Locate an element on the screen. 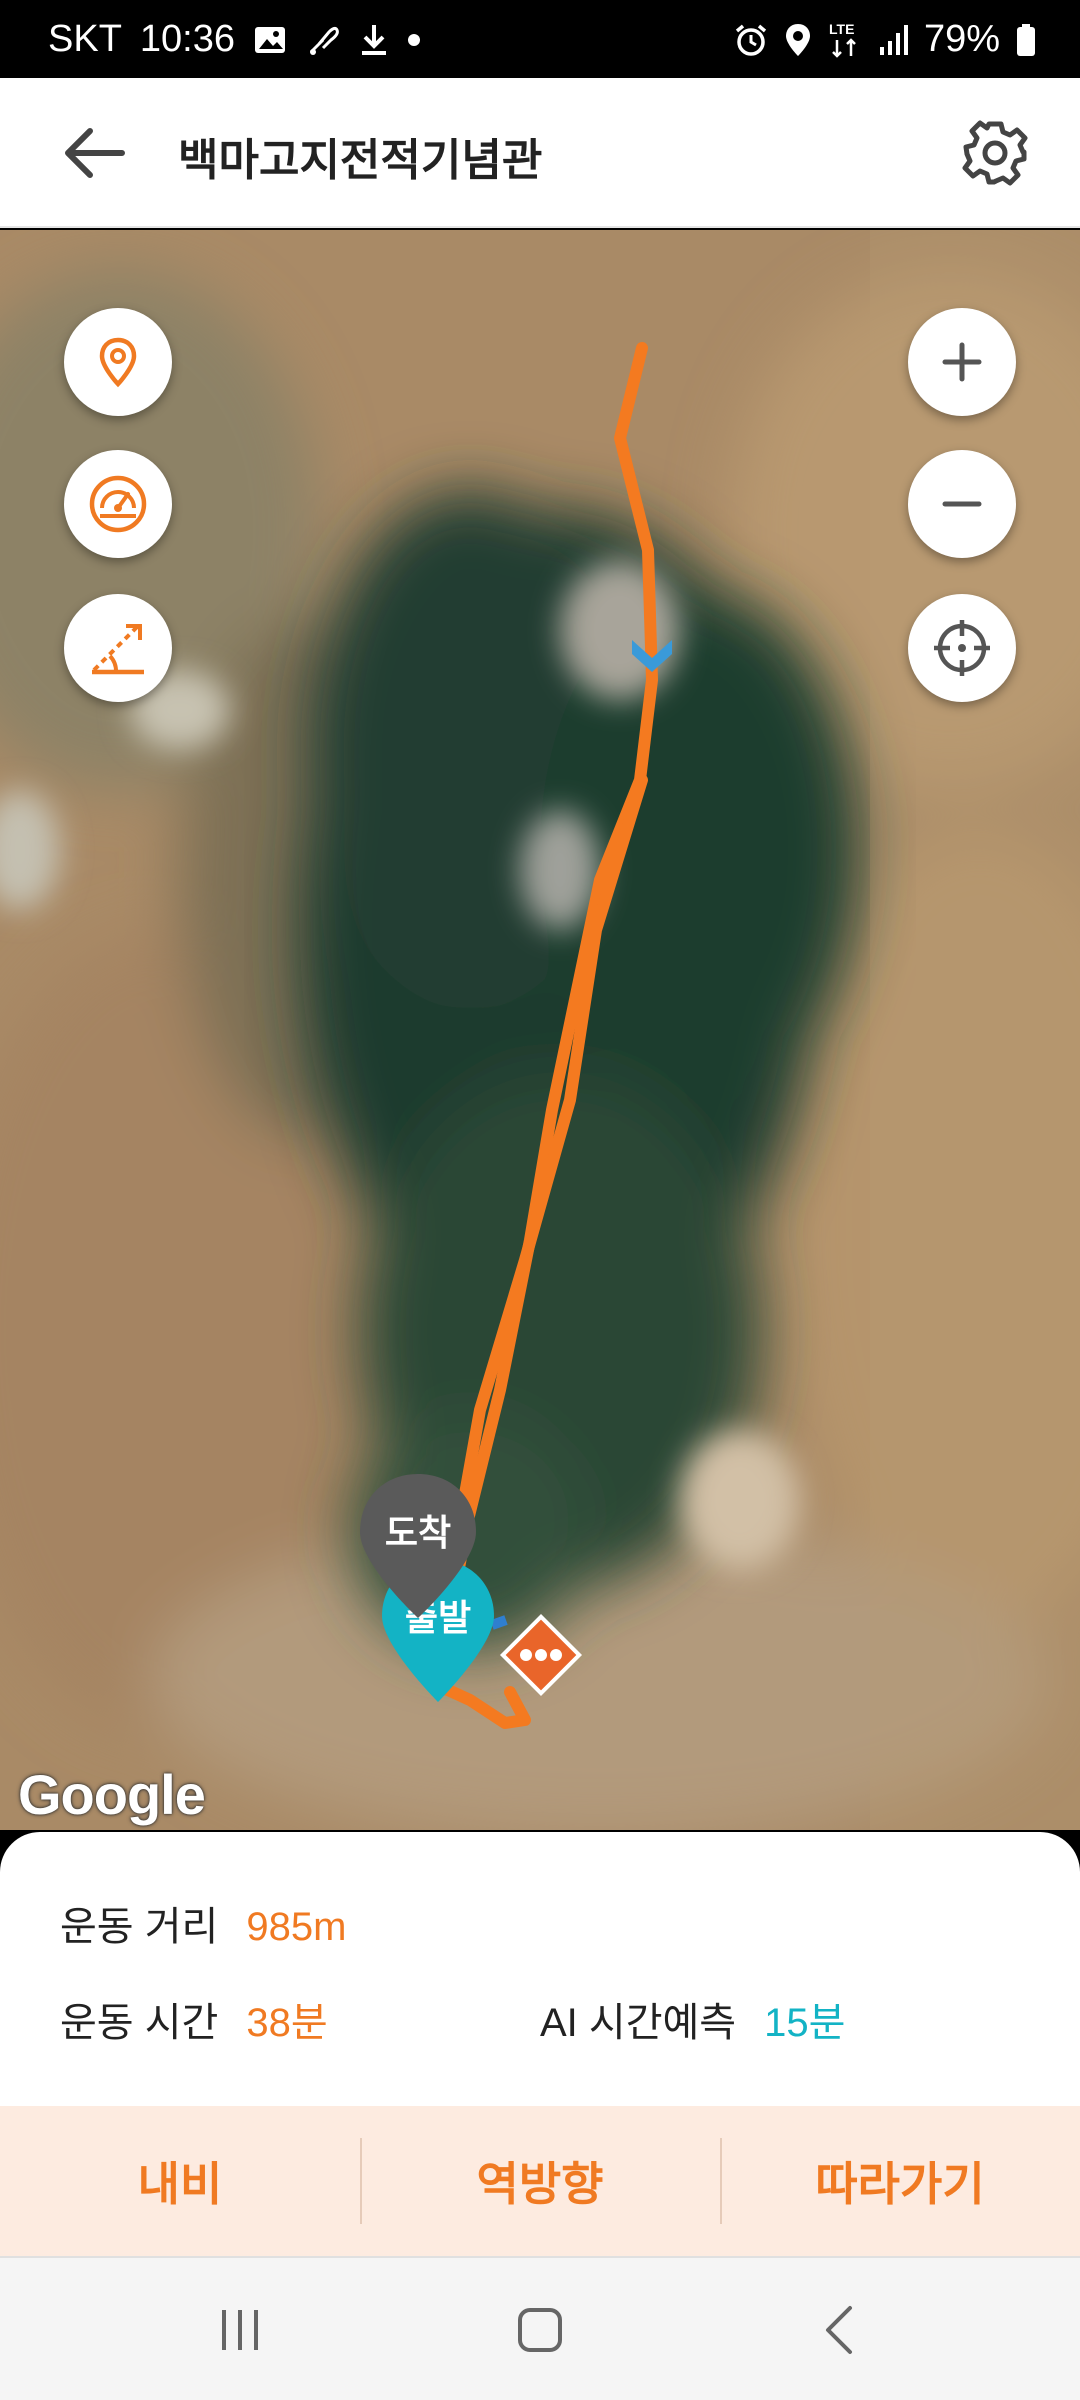  home-icon is located at coordinates (540, 2330).